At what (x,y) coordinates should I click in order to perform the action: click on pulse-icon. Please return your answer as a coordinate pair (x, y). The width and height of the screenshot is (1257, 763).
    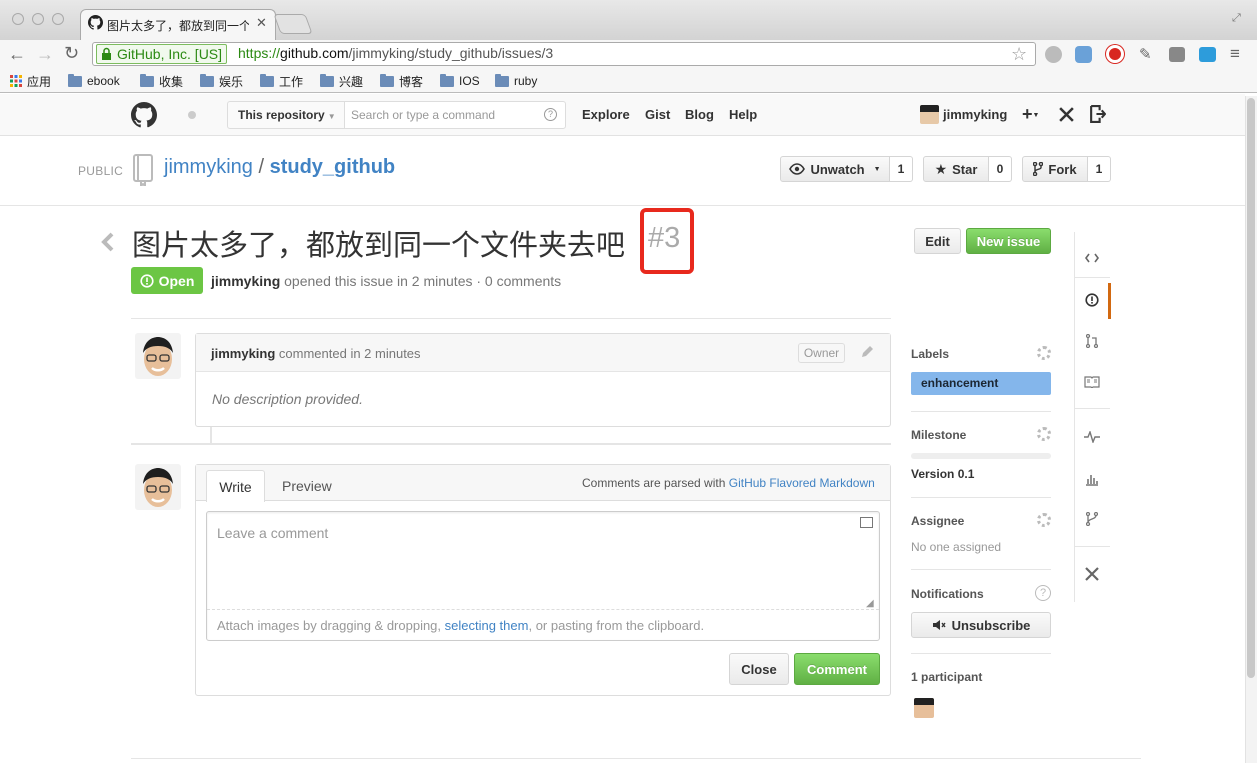
    Looking at the image, I should click on (1092, 437).